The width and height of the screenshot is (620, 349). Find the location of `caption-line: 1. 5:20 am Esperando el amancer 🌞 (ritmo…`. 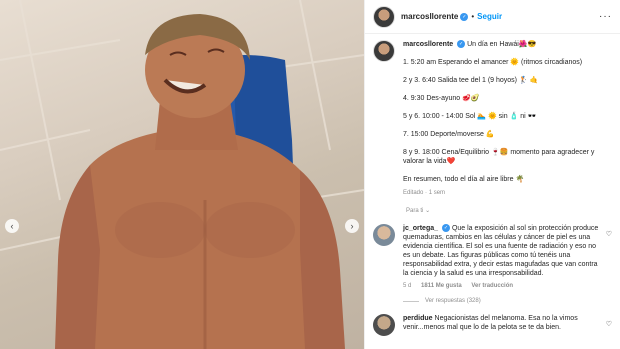

caption-line: 1. 5:20 am Esperando el amancer 🌞 (ritmo… is located at coordinates (493, 62).